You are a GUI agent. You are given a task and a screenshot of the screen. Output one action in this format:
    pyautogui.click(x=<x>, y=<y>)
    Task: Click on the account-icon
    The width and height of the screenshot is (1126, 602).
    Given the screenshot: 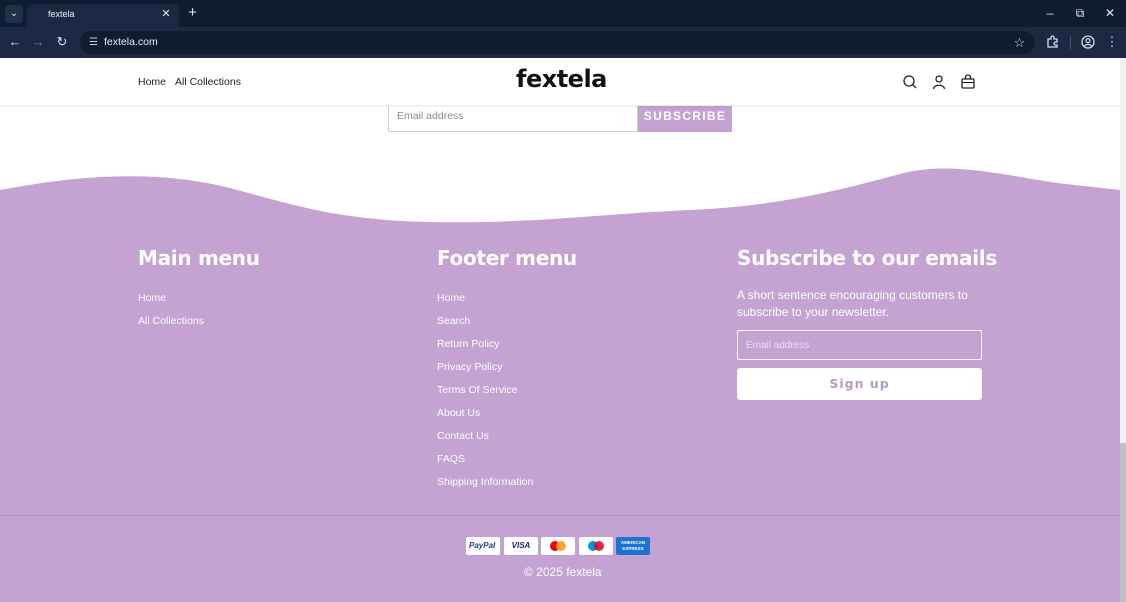 What is the action you would take?
    pyautogui.click(x=939, y=82)
    